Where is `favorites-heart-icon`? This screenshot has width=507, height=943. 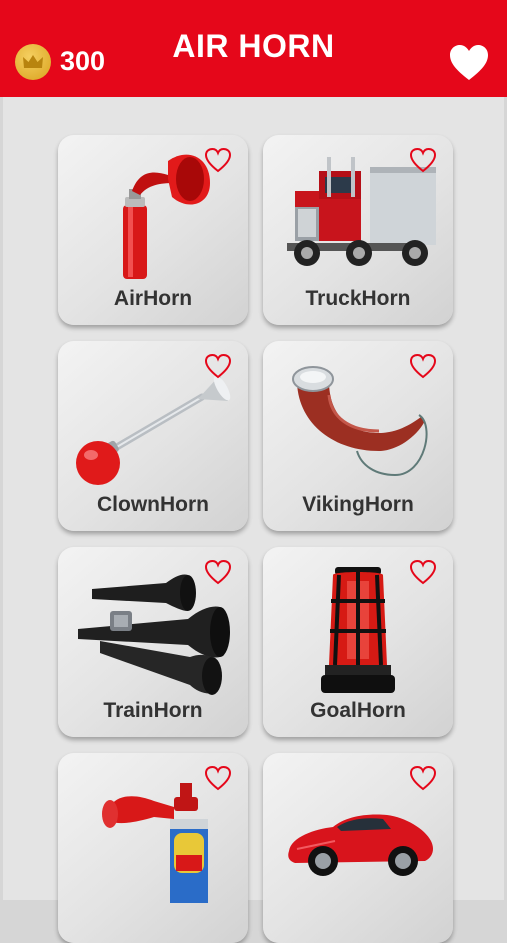 favorites-heart-icon is located at coordinates (469, 65).